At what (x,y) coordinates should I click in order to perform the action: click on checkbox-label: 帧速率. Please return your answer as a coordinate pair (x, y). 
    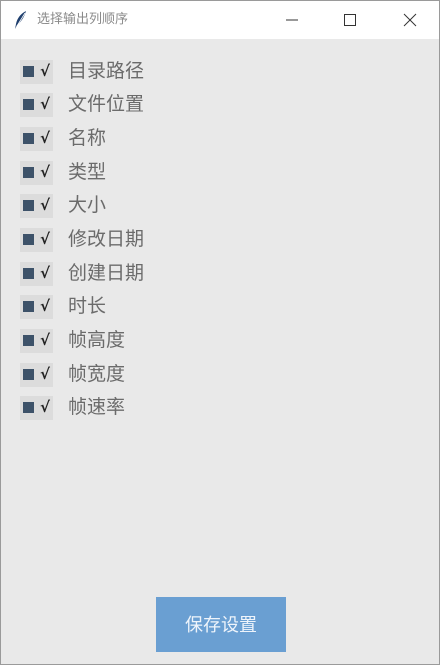
    Looking at the image, I should click on (96, 407).